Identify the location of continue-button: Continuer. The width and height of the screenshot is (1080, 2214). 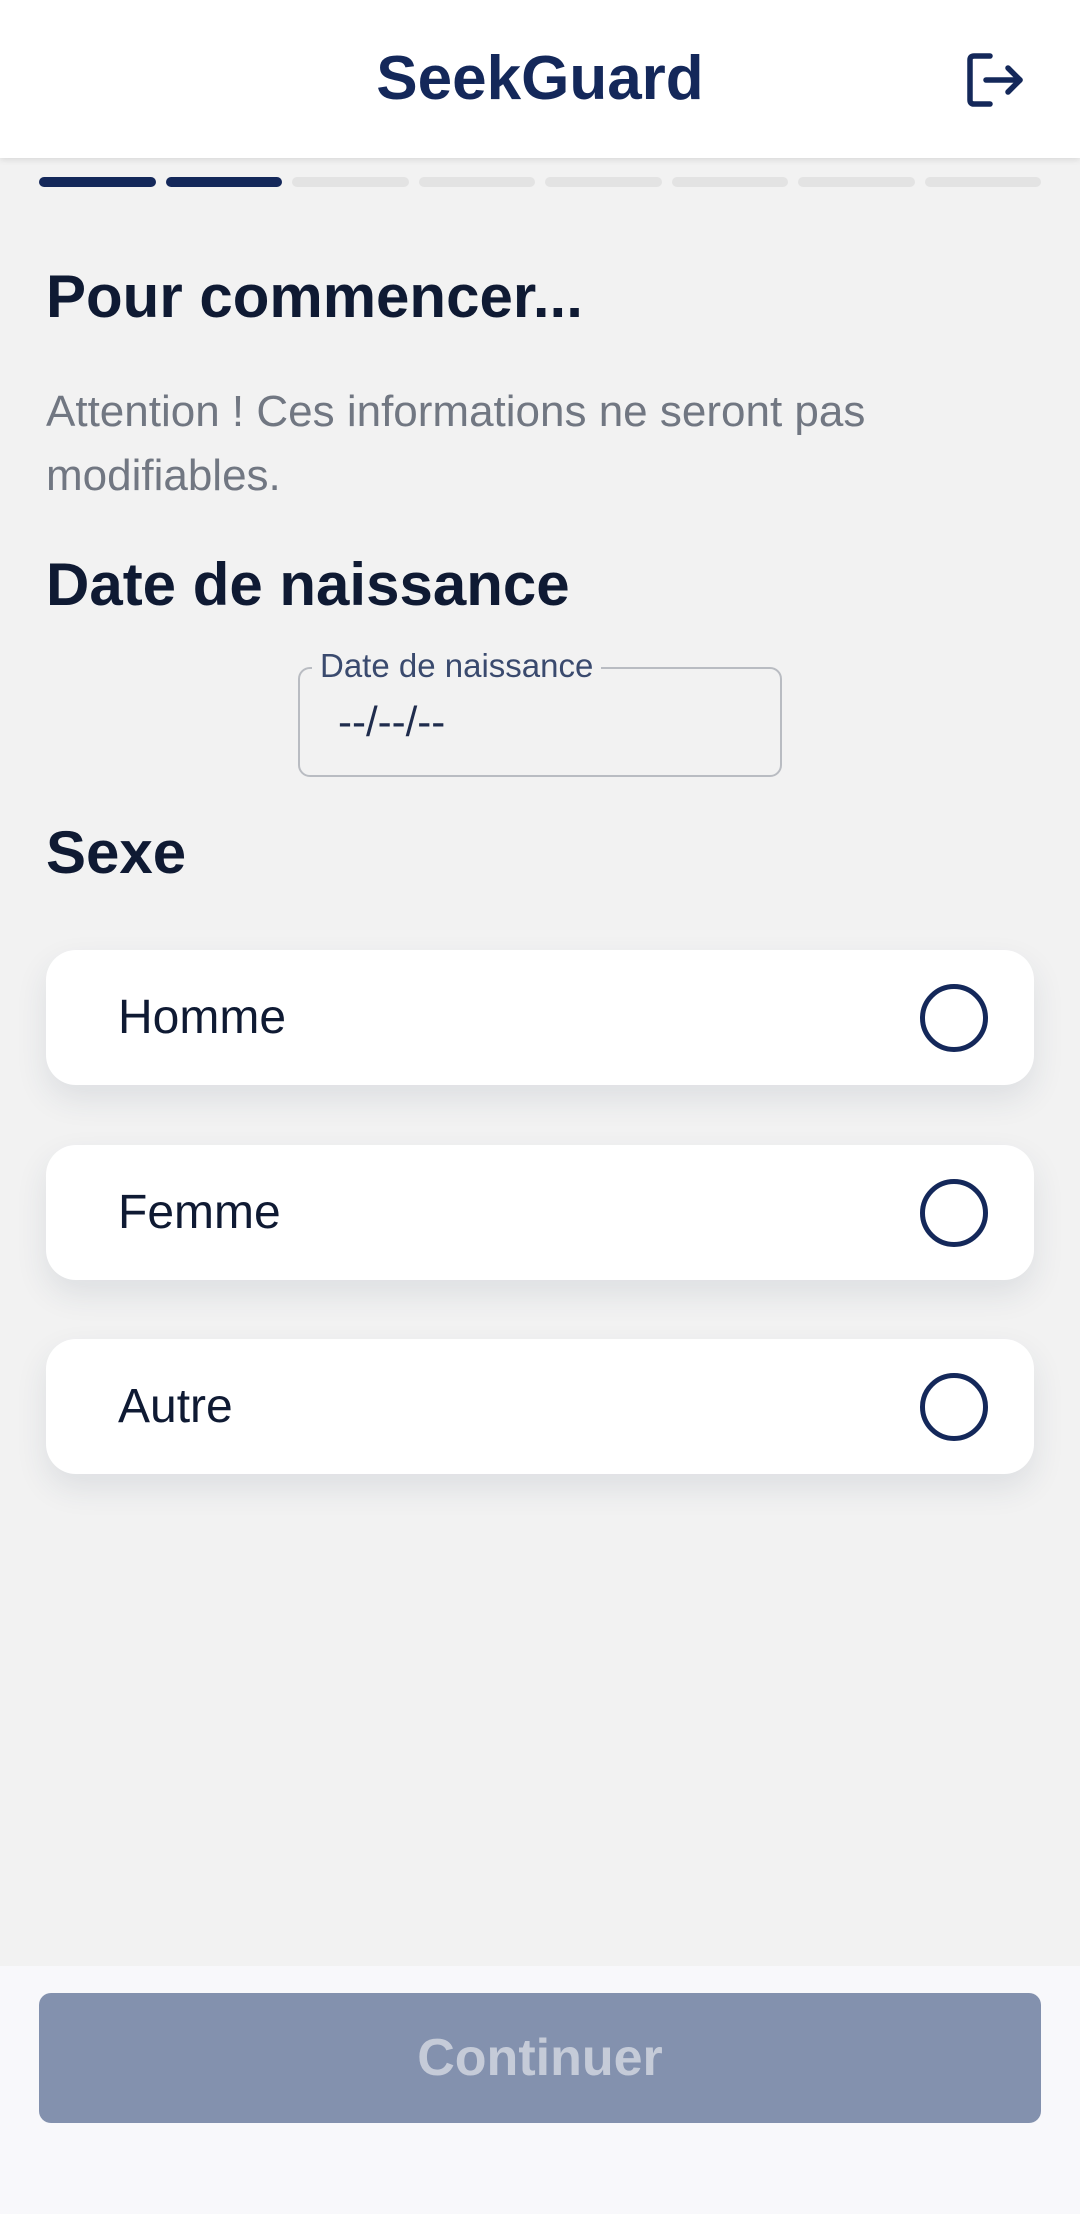
(540, 2058).